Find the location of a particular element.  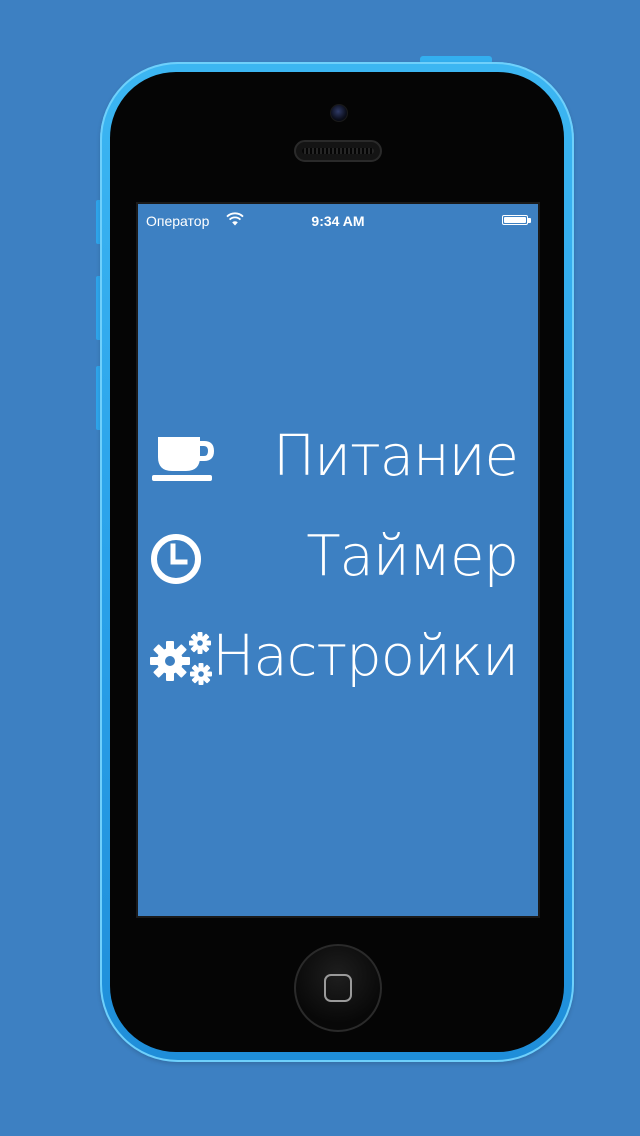

battery-level is located at coordinates (515, 220).